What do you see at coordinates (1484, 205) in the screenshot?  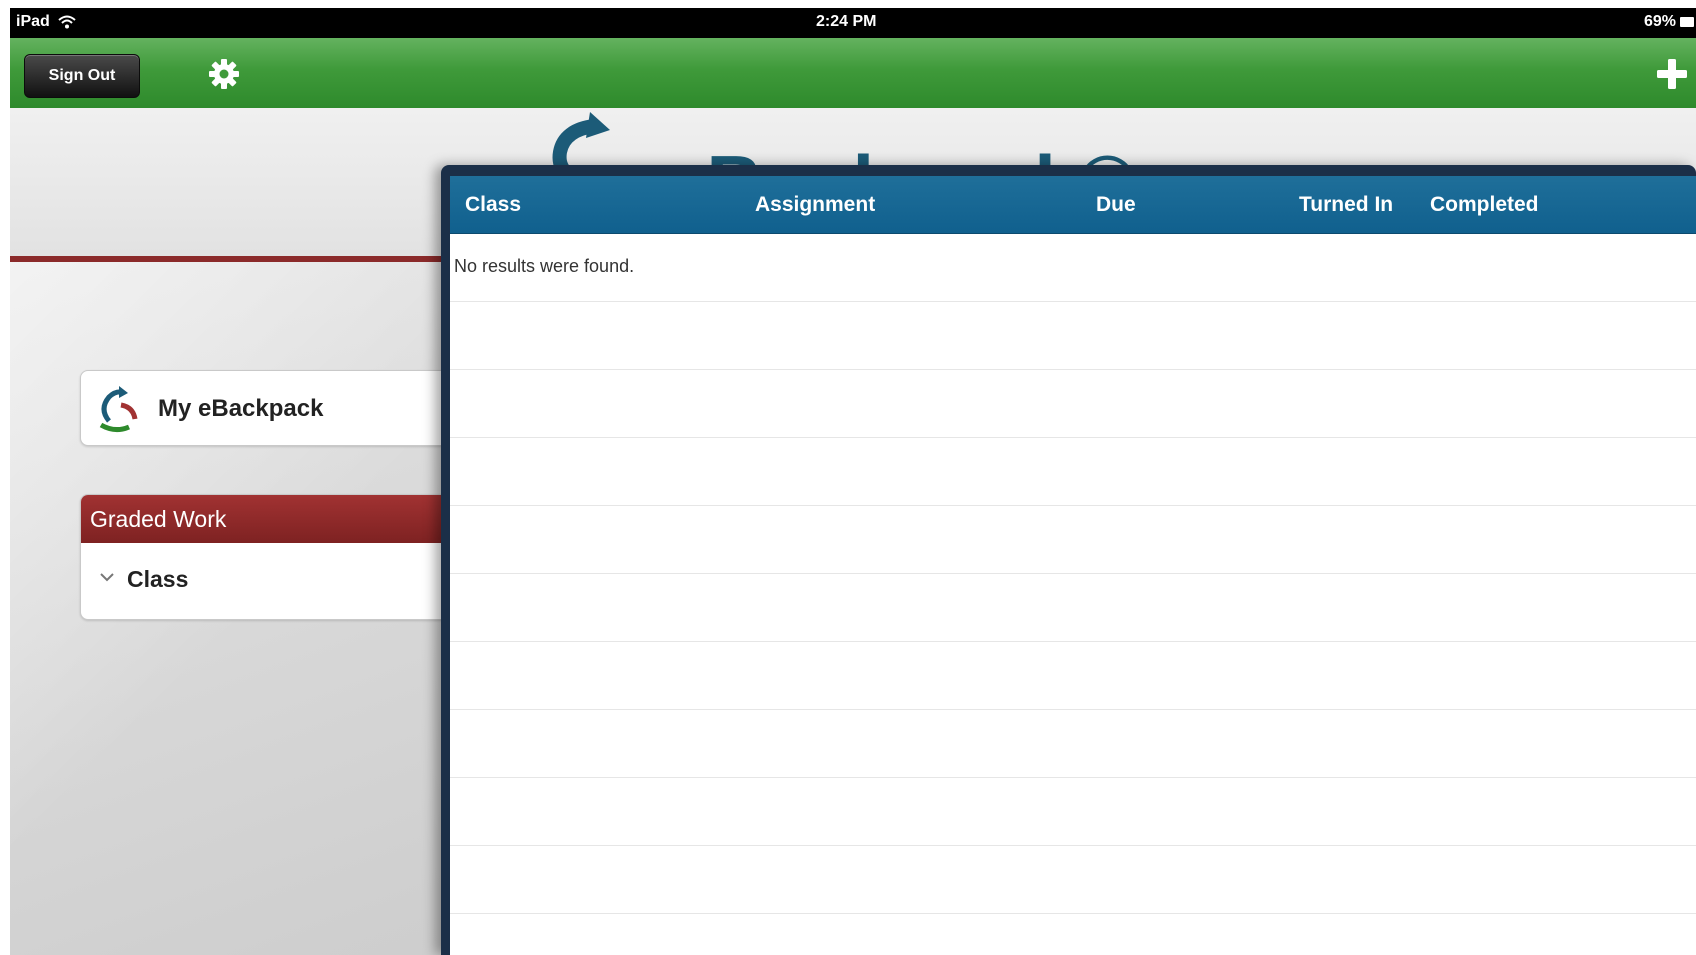 I see `column-header-completed: Completed` at bounding box center [1484, 205].